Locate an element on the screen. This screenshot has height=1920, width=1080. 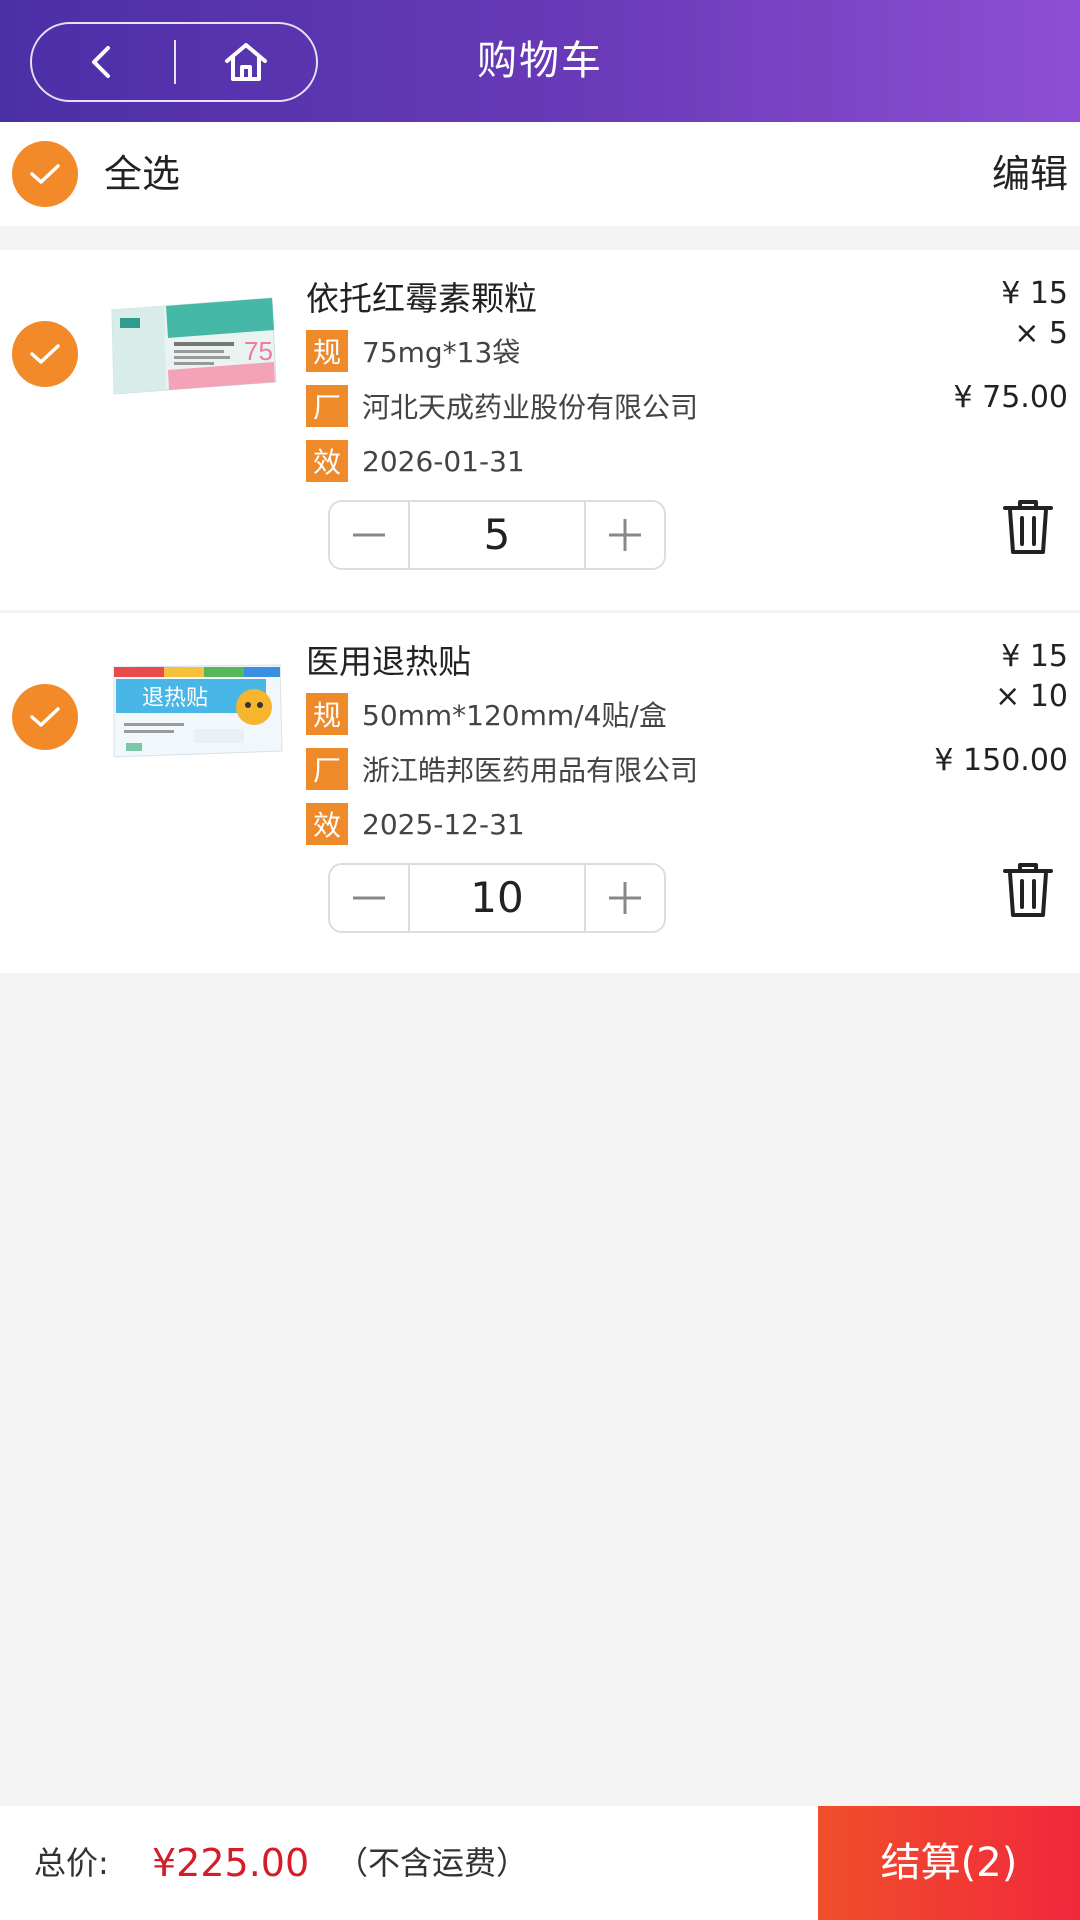
svg-text: 退热贴 is located at coordinates (175, 698).